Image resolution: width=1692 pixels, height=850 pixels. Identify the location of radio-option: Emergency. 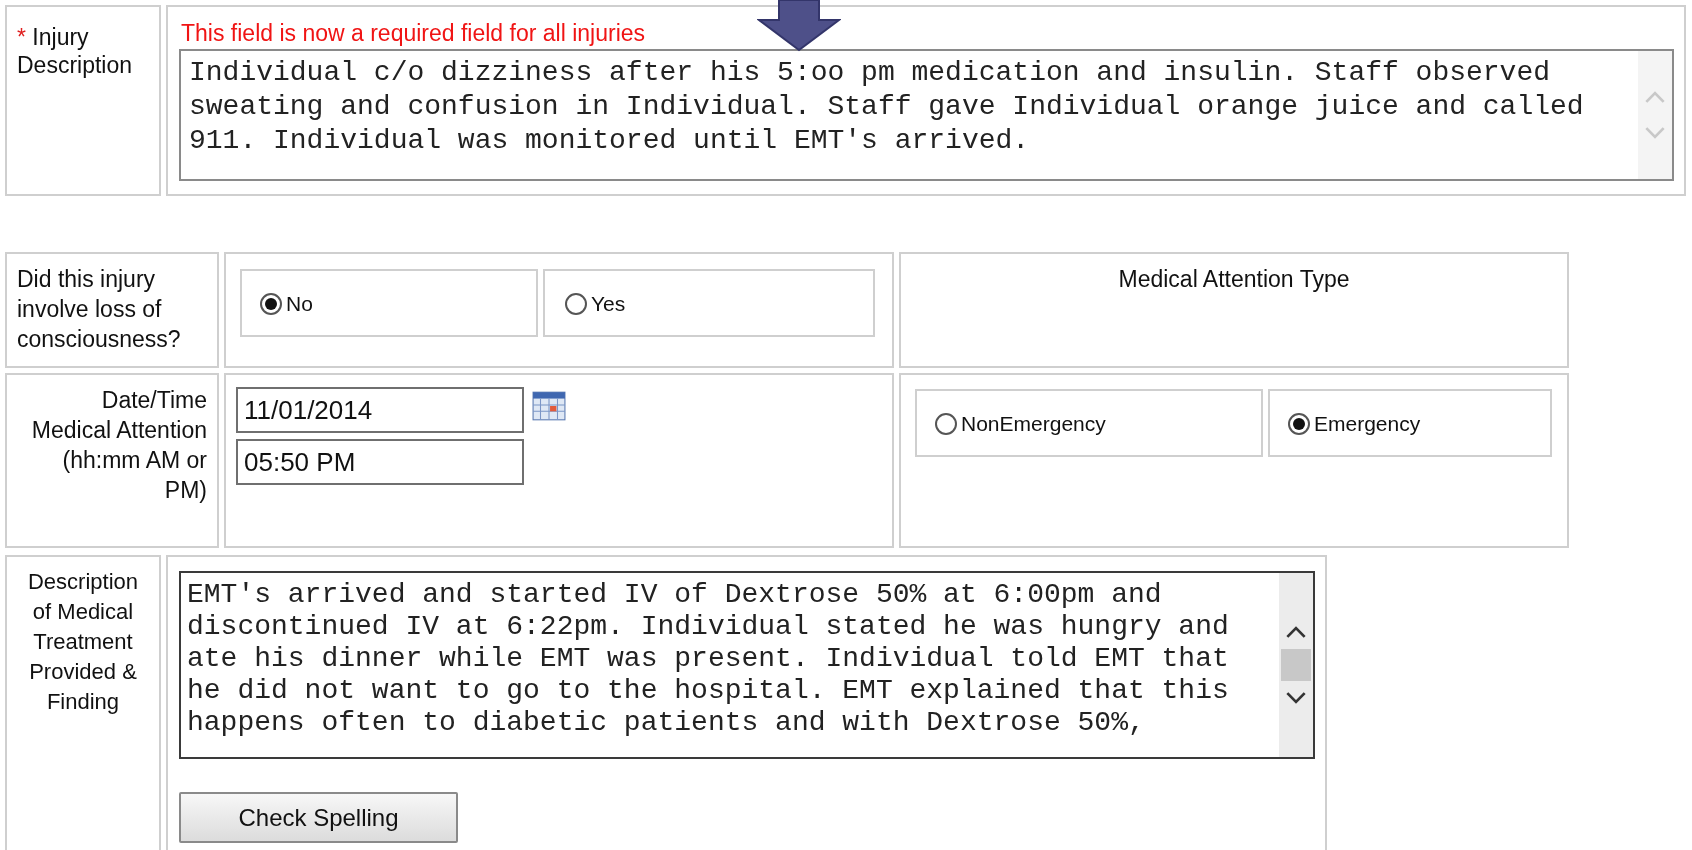
(1410, 423).